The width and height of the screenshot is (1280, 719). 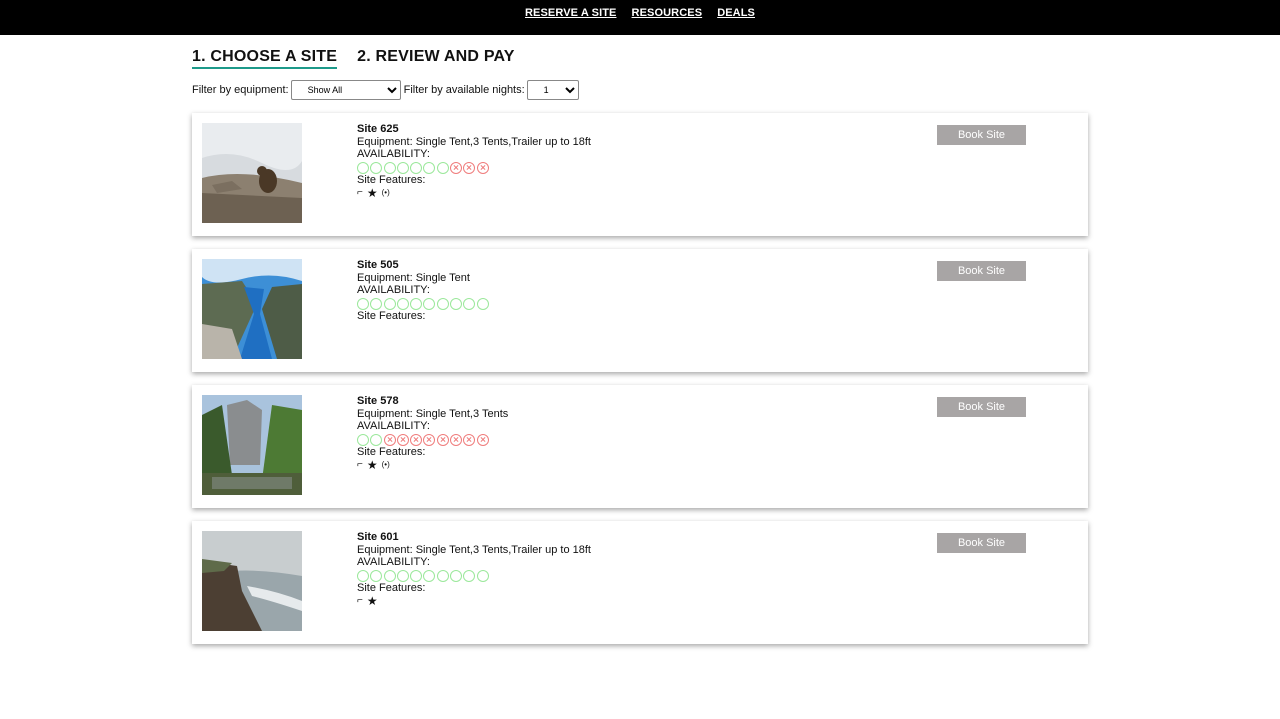 I want to click on site-equipment: Equipment: Single Tent,3 Tents, so click(x=433, y=413).